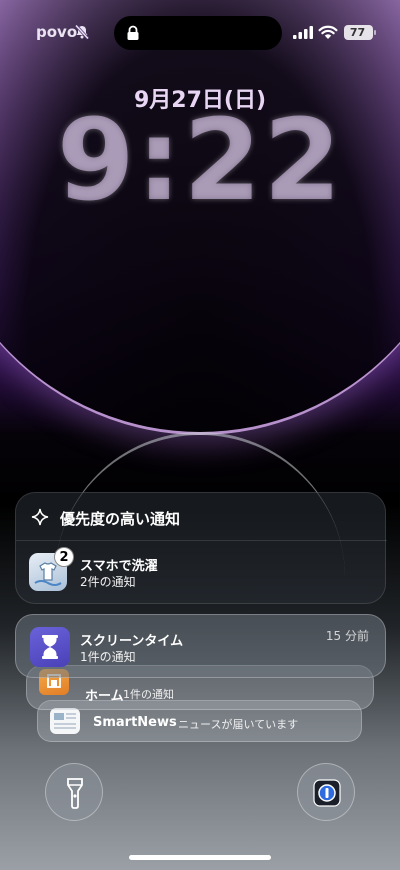 This screenshot has height=870, width=400. What do you see at coordinates (64, 557) in the screenshot?
I see `notification-count-badge: 2` at bounding box center [64, 557].